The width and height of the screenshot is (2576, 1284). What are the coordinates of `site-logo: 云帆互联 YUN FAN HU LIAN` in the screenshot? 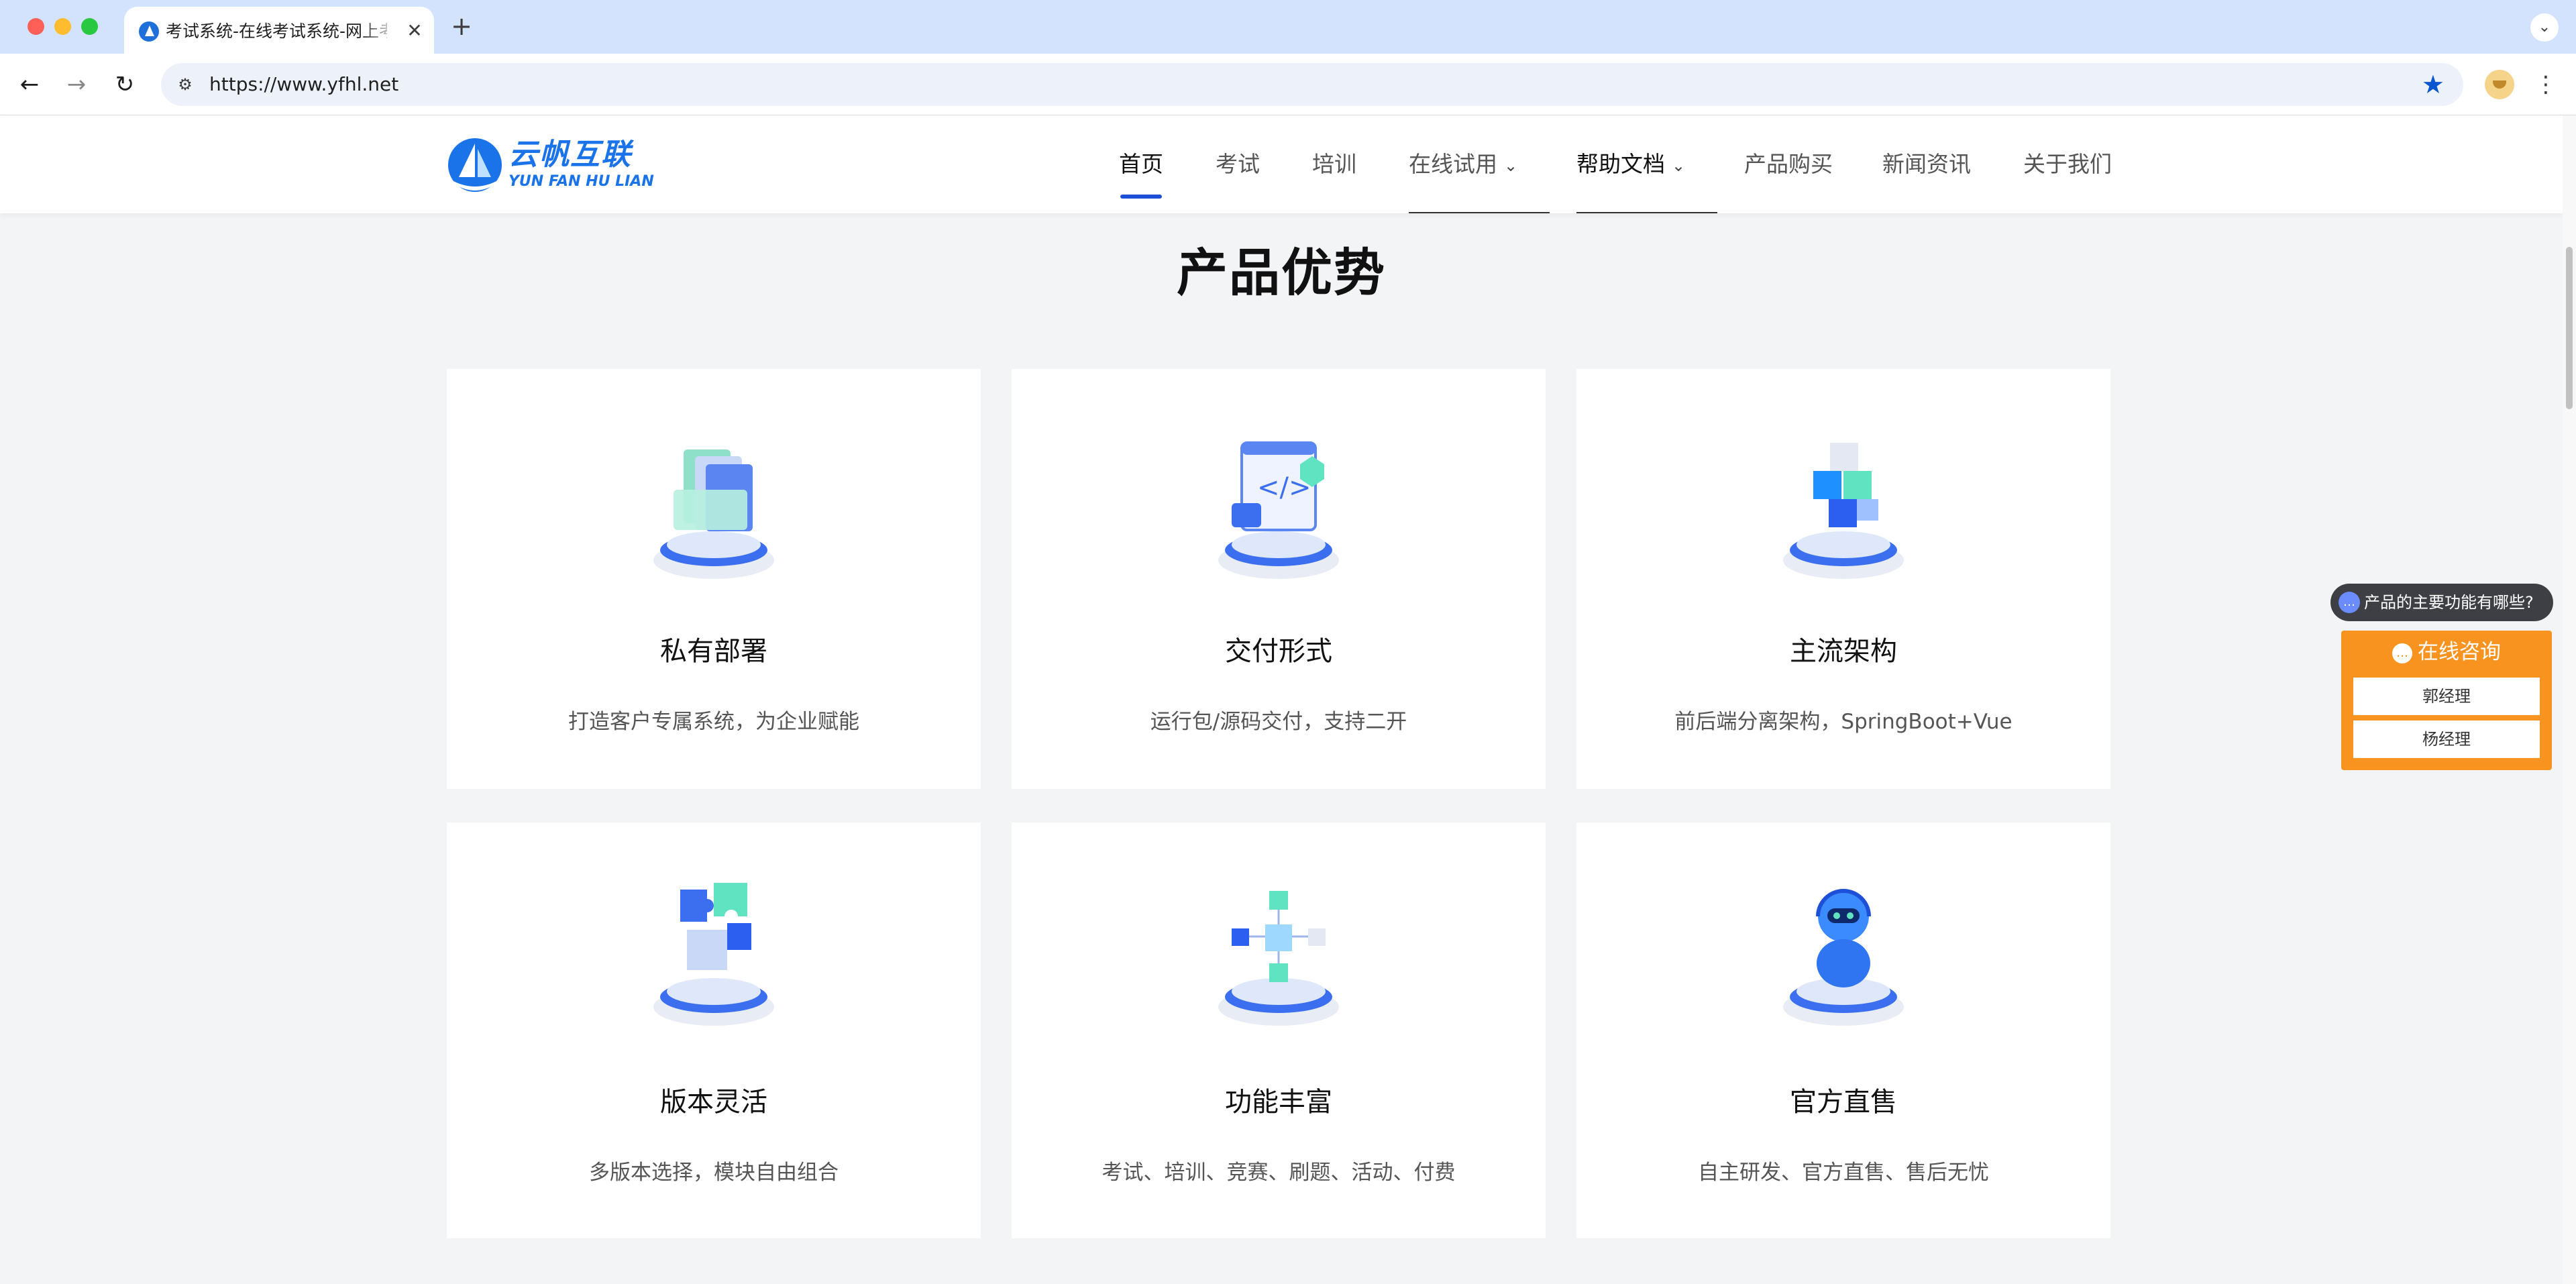 It's located at (550, 165).